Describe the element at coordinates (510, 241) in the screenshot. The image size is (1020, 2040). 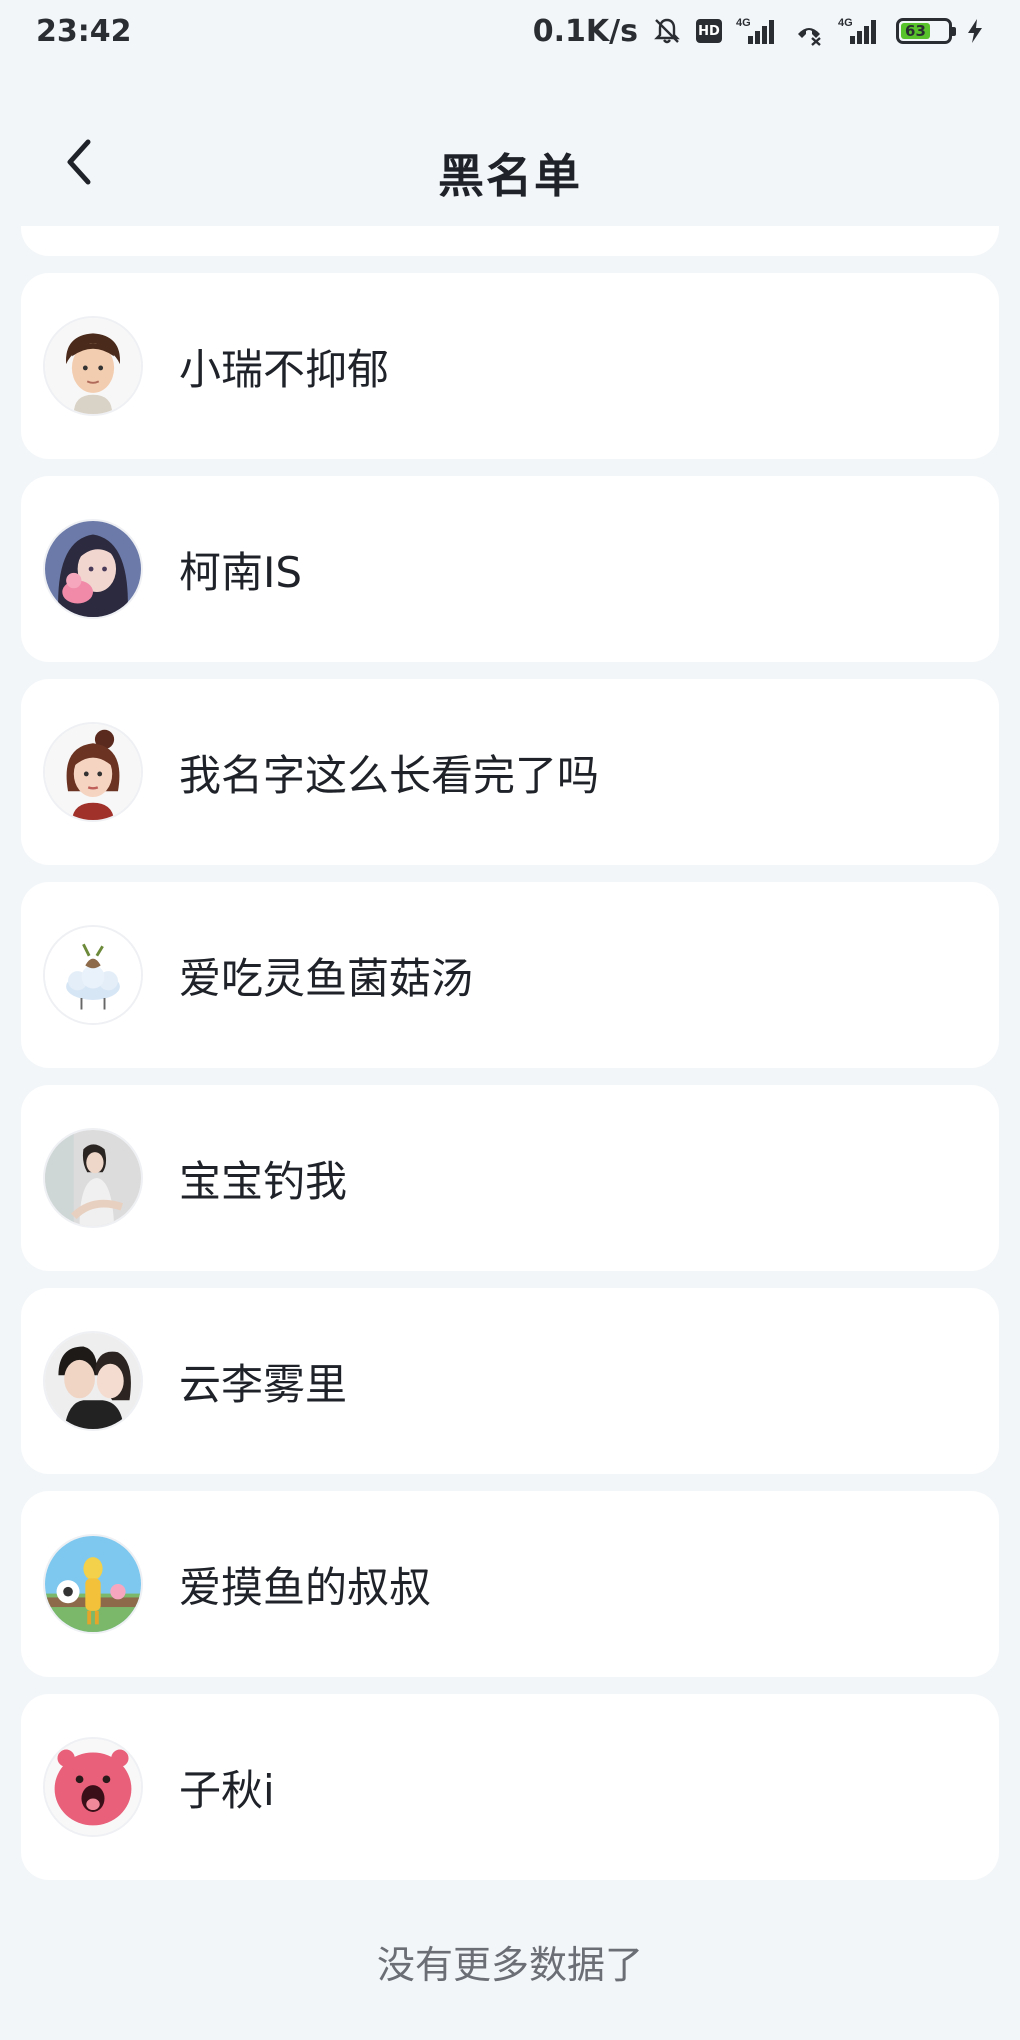
I see `partial-list-item` at that location.